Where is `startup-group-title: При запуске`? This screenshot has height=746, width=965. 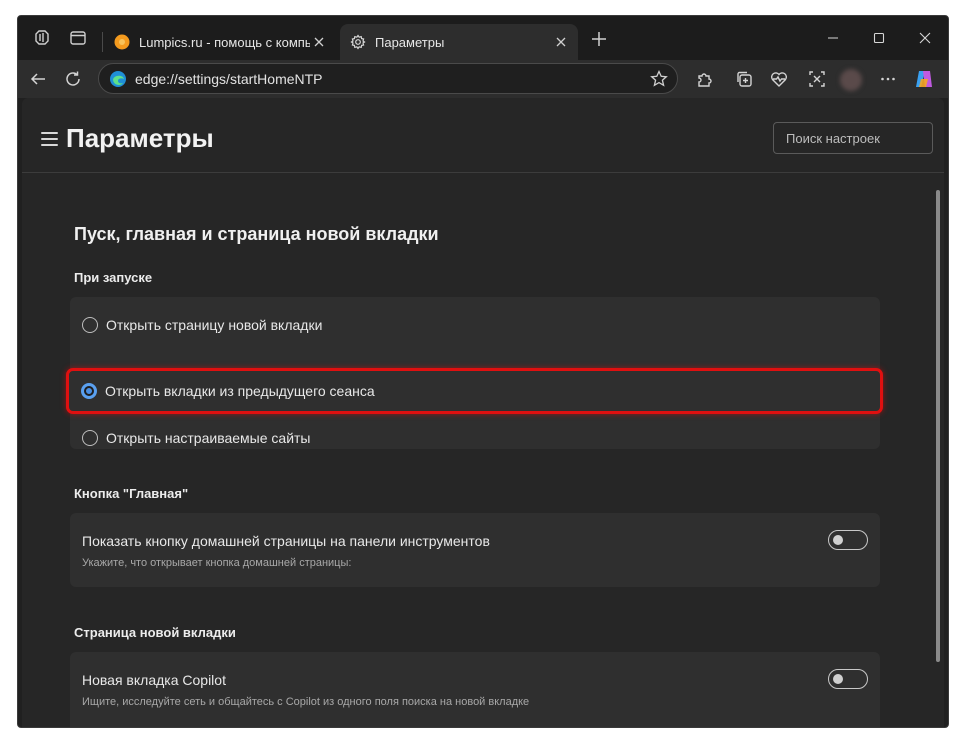
startup-group-title: При запуске is located at coordinates (113, 277).